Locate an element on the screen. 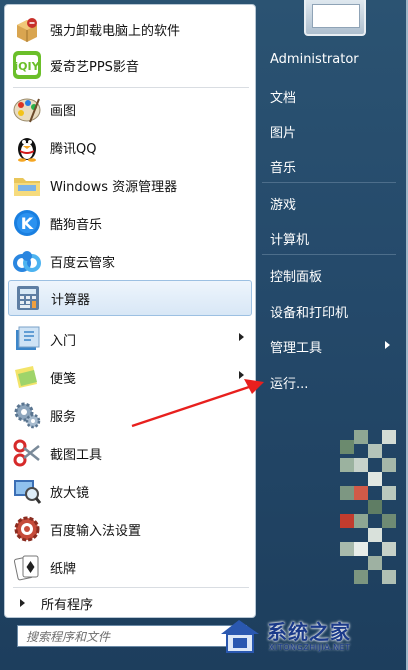 Image resolution: width=408 pixels, height=670 pixels. program-windows-explorer: Windows 资源管理器 is located at coordinates (130, 185).